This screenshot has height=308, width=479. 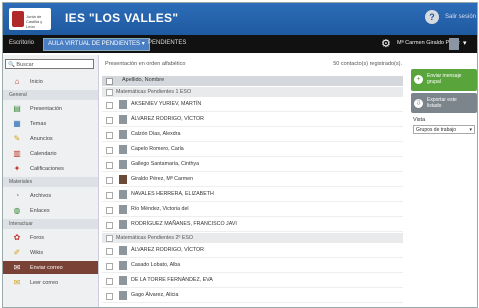 What do you see at coordinates (252, 296) in the screenshot?
I see `table-row: Gago Álvarez, Alicia` at bounding box center [252, 296].